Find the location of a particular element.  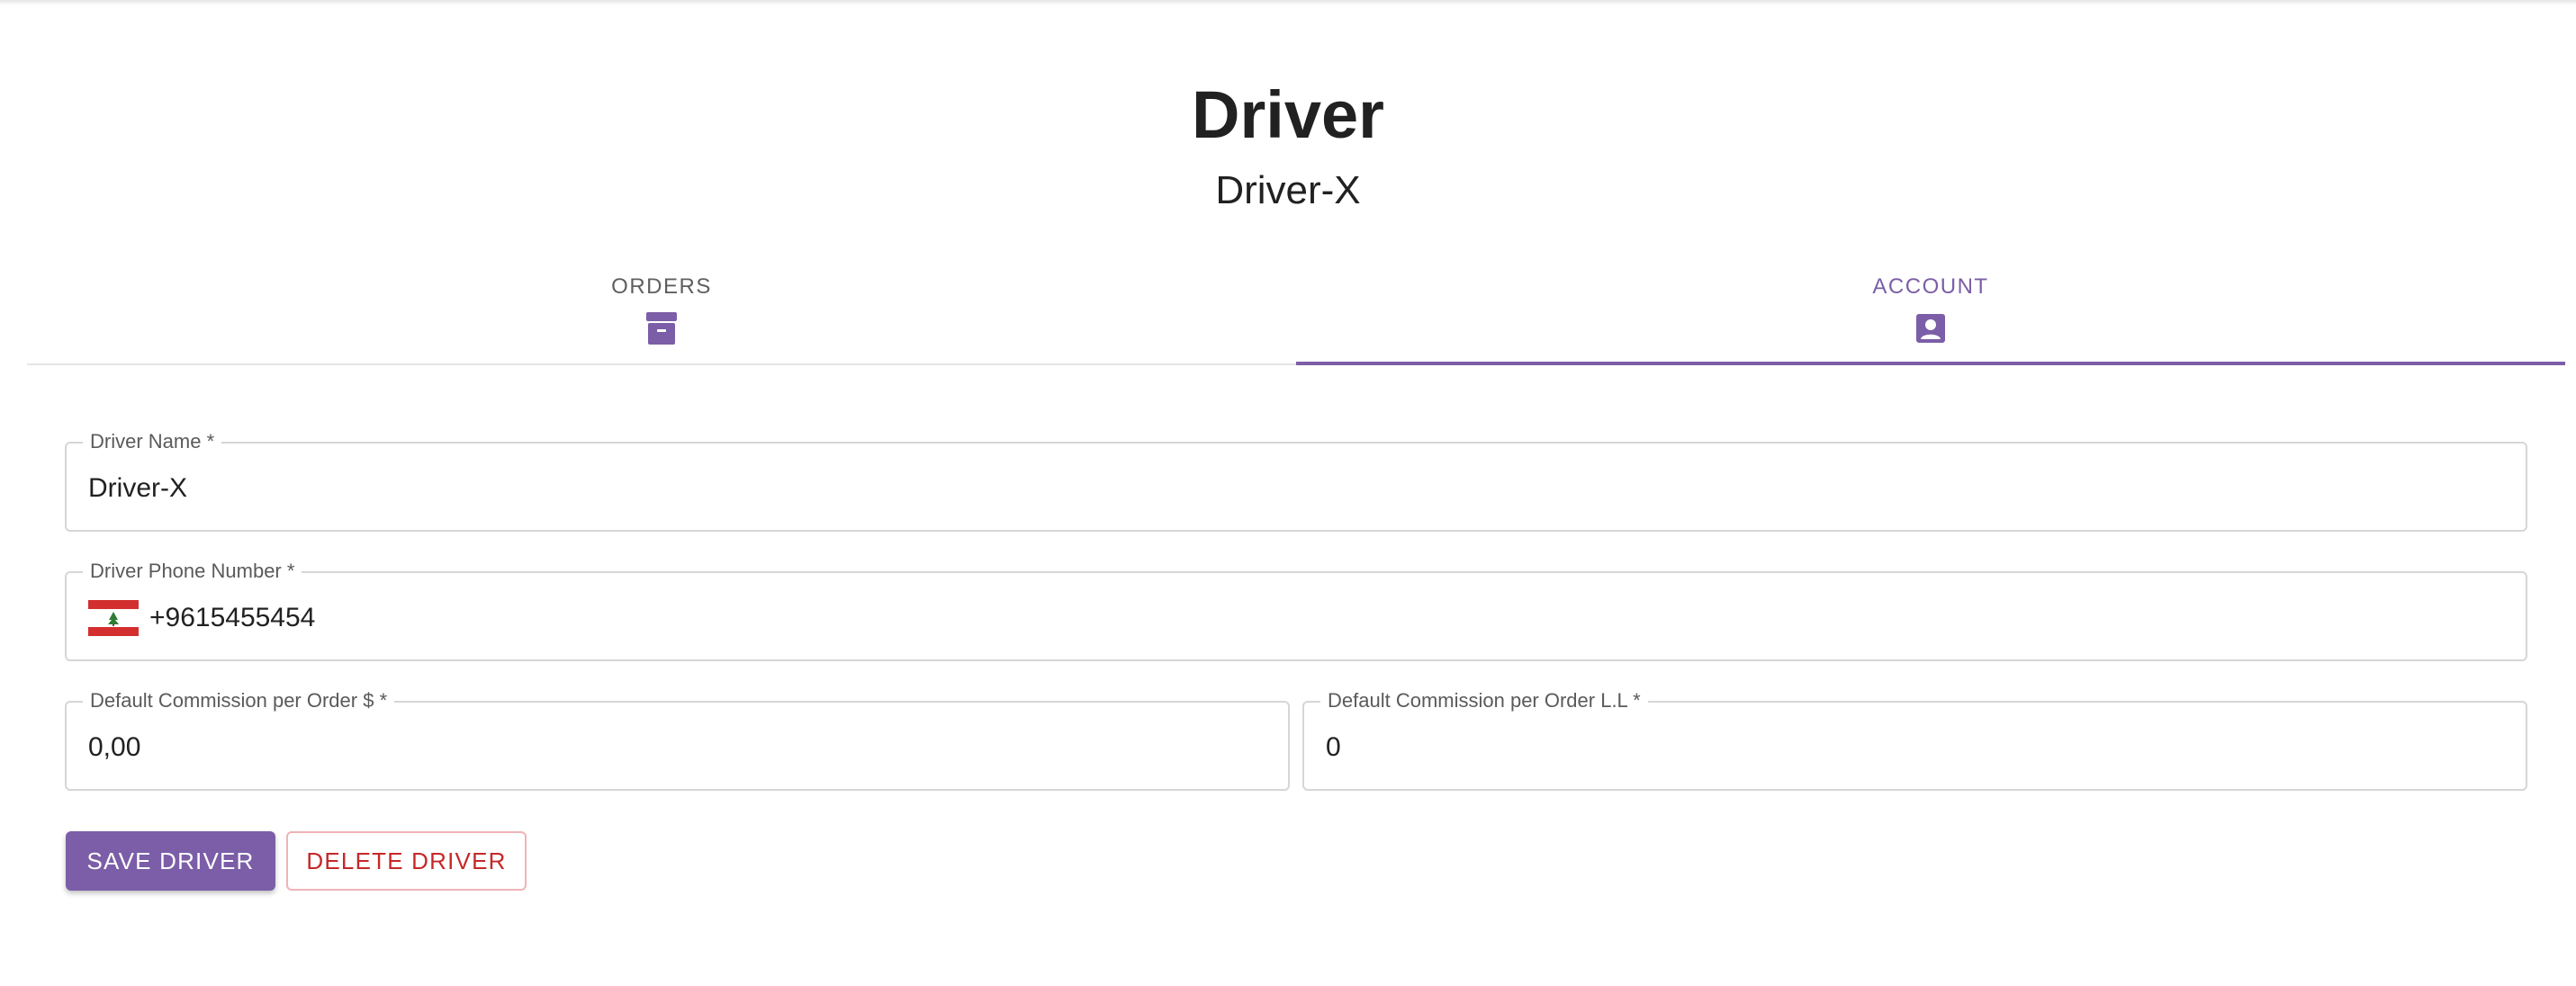

tab-bar: ORDERS ACCOUNT is located at coordinates (1296, 313).